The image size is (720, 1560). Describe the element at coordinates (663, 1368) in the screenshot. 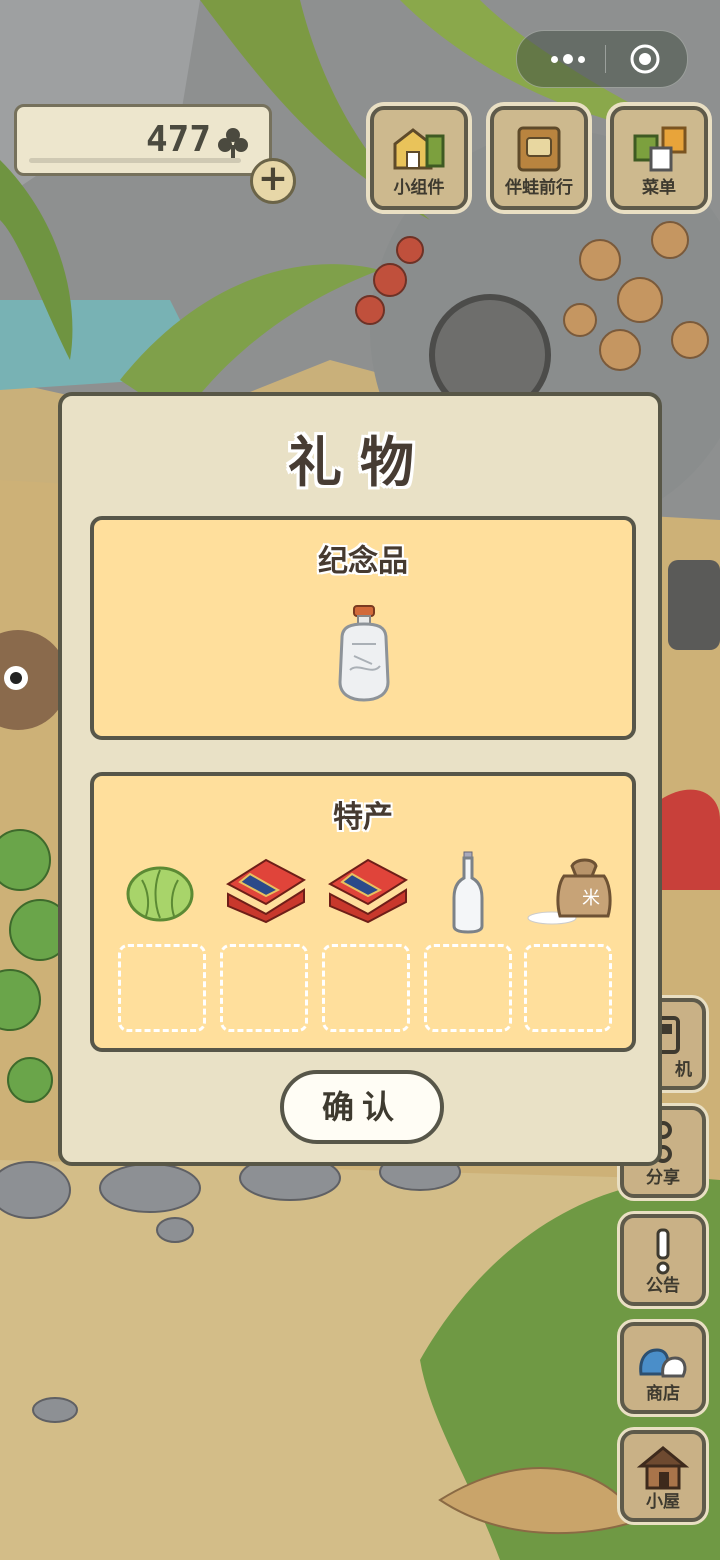

I see `shop-button: 商店` at that location.